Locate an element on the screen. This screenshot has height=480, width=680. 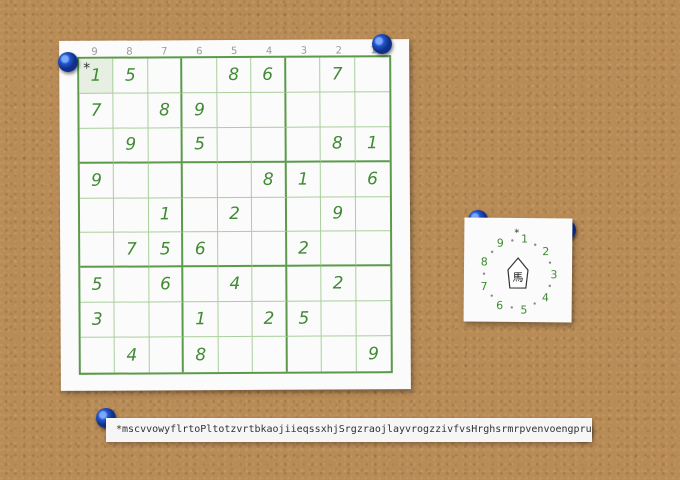
ring-number: 1 is located at coordinates (524, 239).